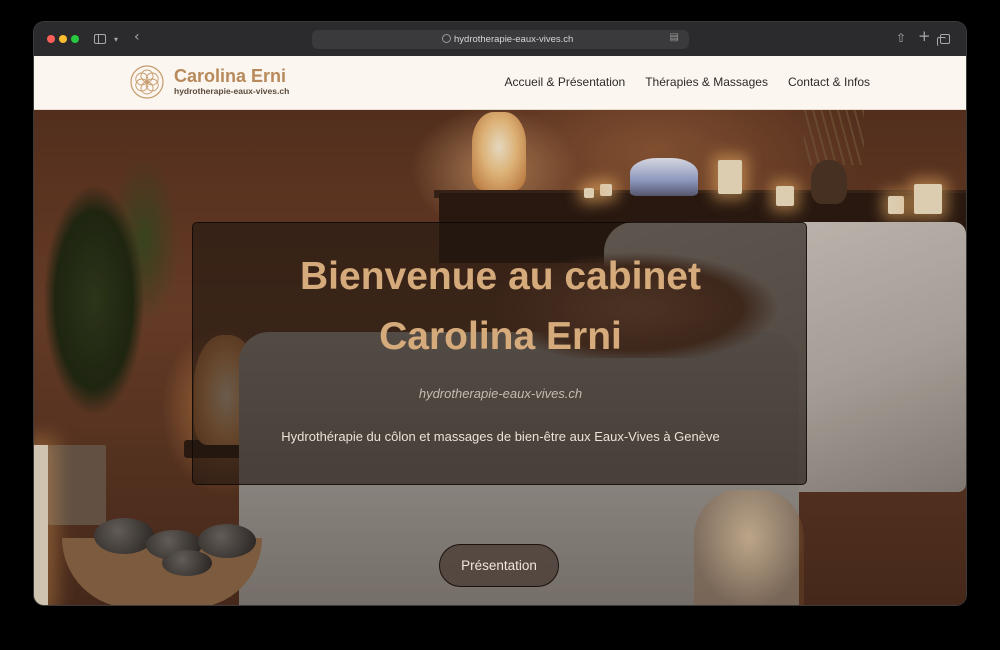 Image resolution: width=1000 pixels, height=650 pixels. What do you see at coordinates (500, 307) in the screenshot?
I see `hero-title: Bienvenue au cabinet Carolina Erni` at bounding box center [500, 307].